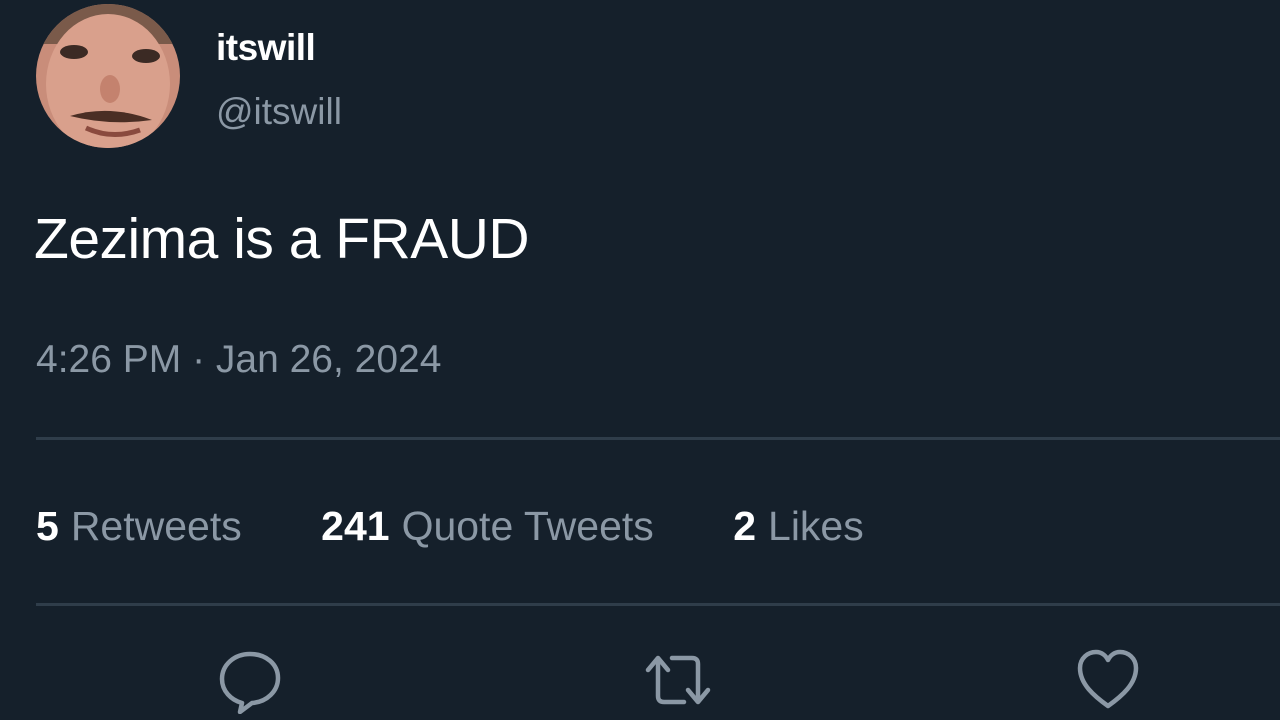  Describe the element at coordinates (238, 360) in the screenshot. I see `tweet-timestamp: 4:26 PM · Jan 26, 2024` at that location.